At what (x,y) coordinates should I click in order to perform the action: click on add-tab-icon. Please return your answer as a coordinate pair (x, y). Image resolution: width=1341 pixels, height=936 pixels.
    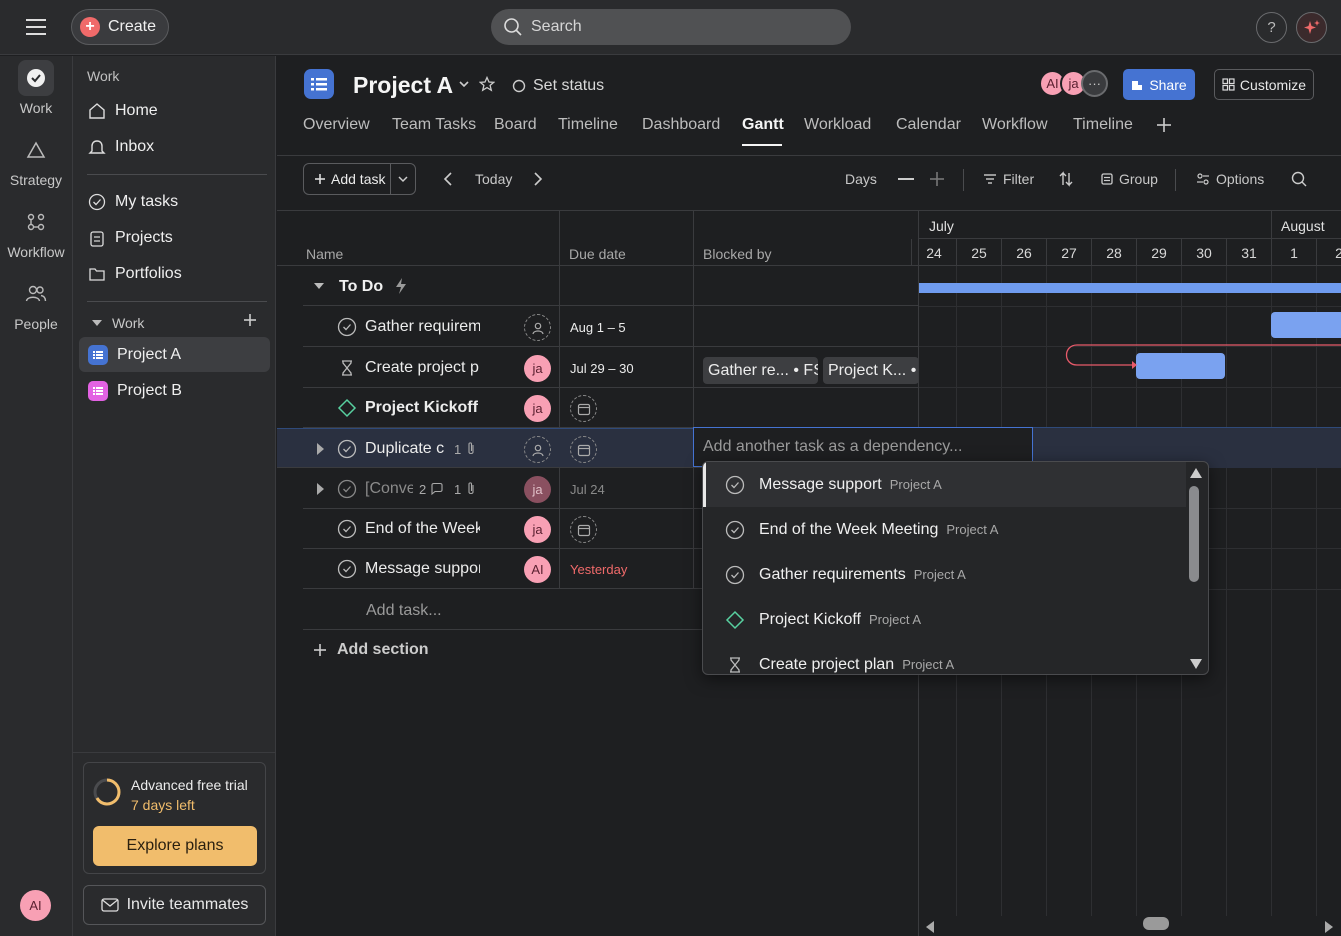
    Looking at the image, I should click on (1164, 125).